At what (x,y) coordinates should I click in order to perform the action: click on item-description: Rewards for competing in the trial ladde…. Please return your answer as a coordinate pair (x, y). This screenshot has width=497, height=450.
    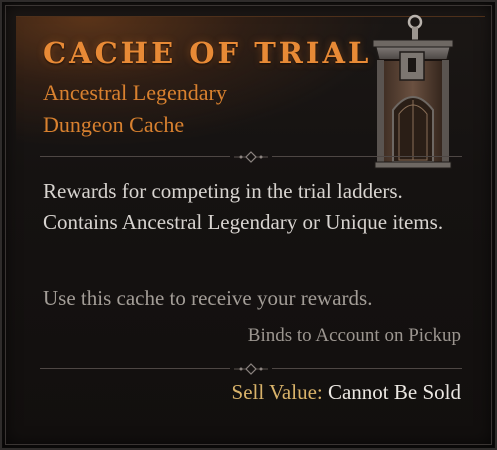
    Looking at the image, I should click on (243, 206).